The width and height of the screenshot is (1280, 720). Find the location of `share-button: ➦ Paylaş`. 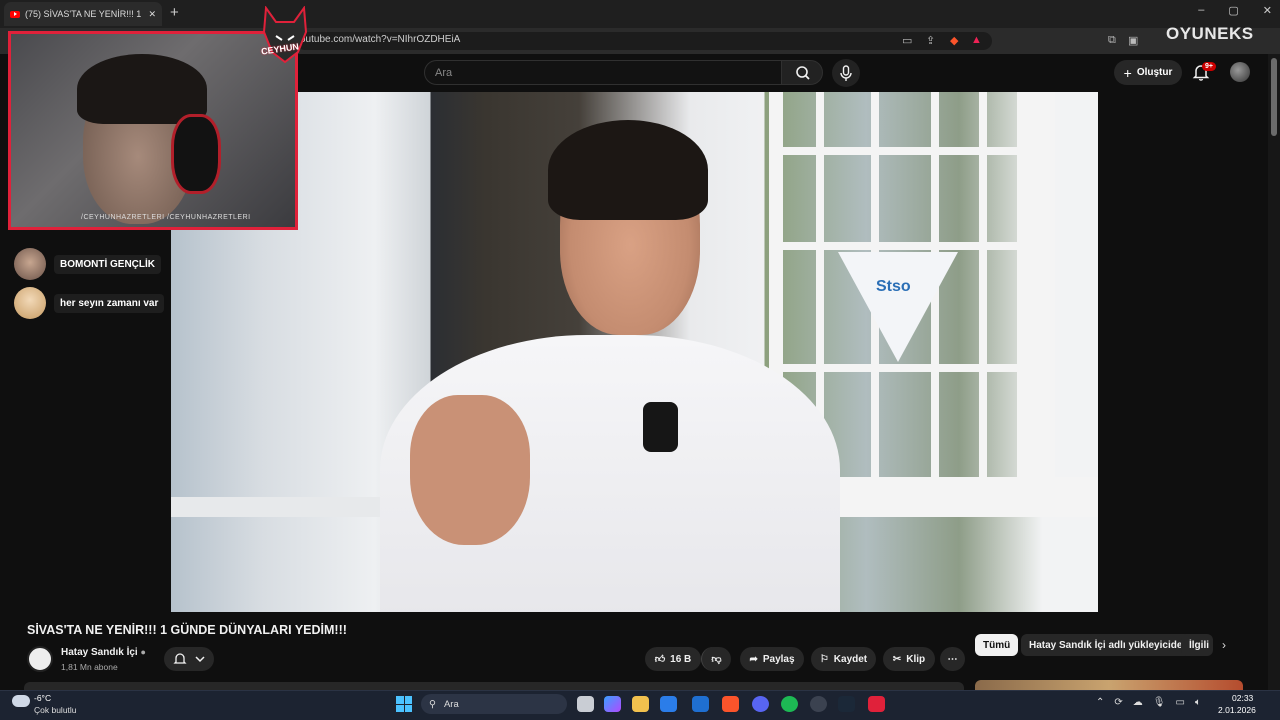

share-button: ➦ Paylaş is located at coordinates (772, 659).